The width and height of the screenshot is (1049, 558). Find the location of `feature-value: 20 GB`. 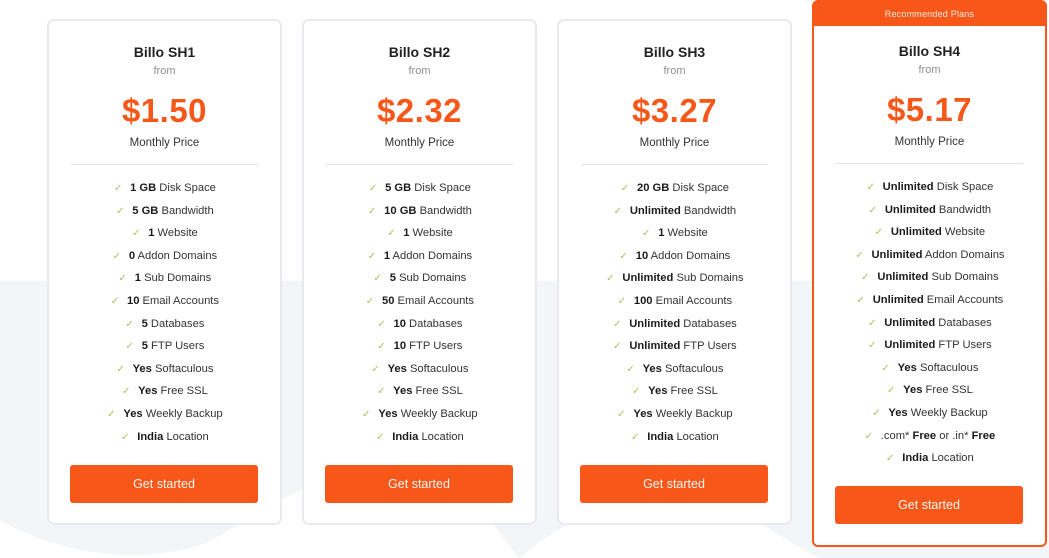

feature-value: 20 GB is located at coordinates (653, 188).